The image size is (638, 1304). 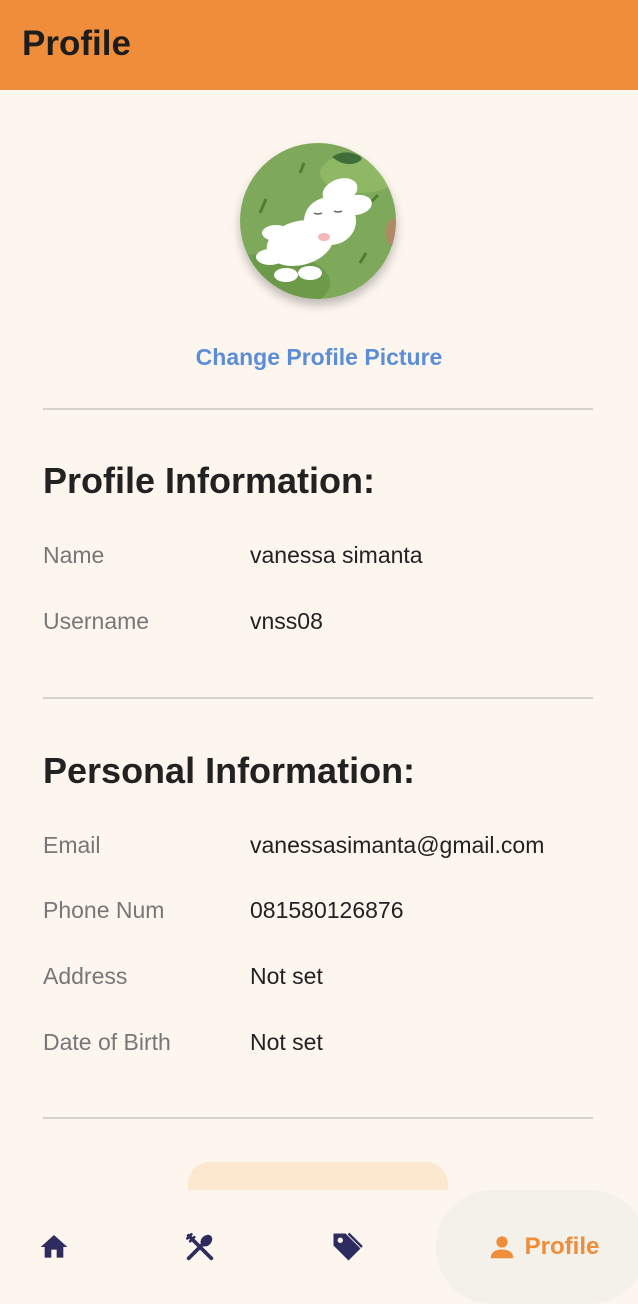 I want to click on nav-deals, so click(x=347, y=1247).